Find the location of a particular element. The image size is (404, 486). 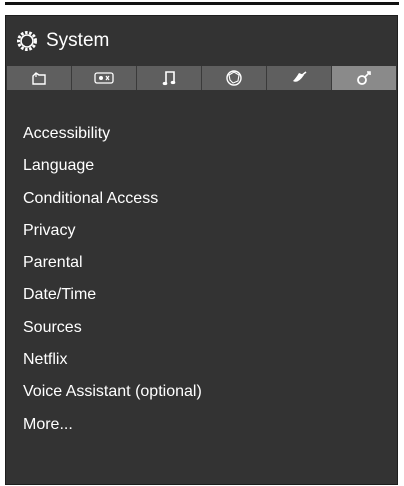

menu-item-netflix: Netflix is located at coordinates (112, 360).